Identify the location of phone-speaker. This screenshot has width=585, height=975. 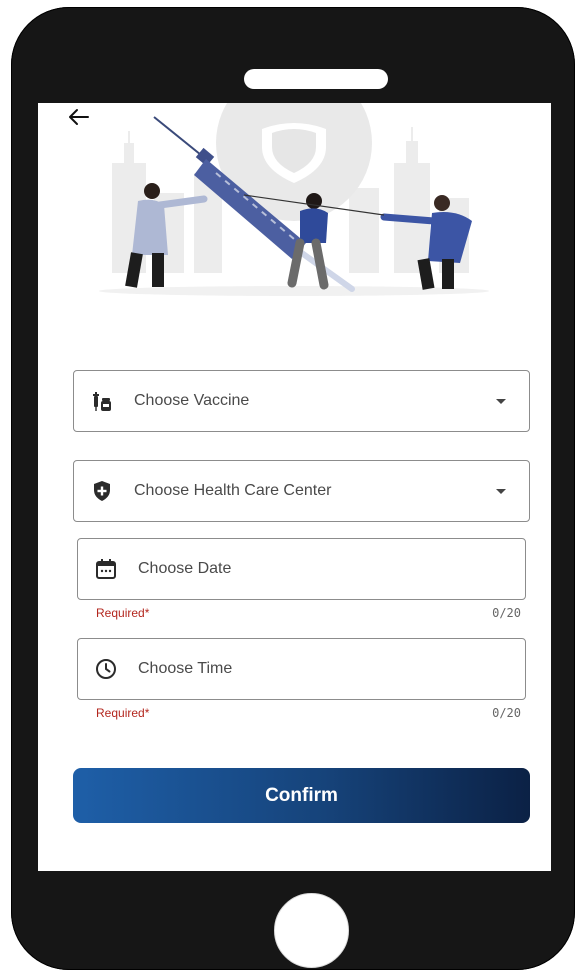
(316, 79).